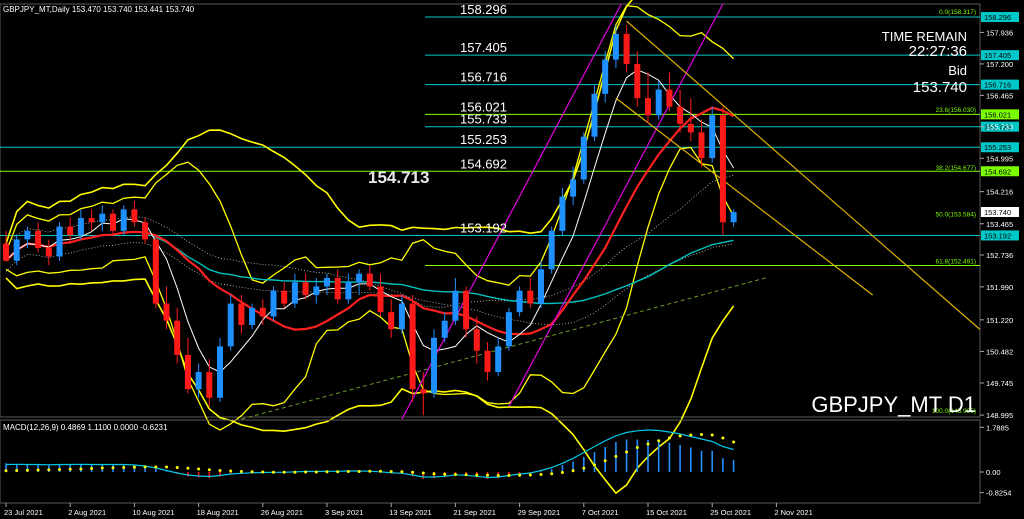 This screenshot has height=519, width=1024. I want to click on time-remain-label: TIME REMAIN, so click(924, 36).